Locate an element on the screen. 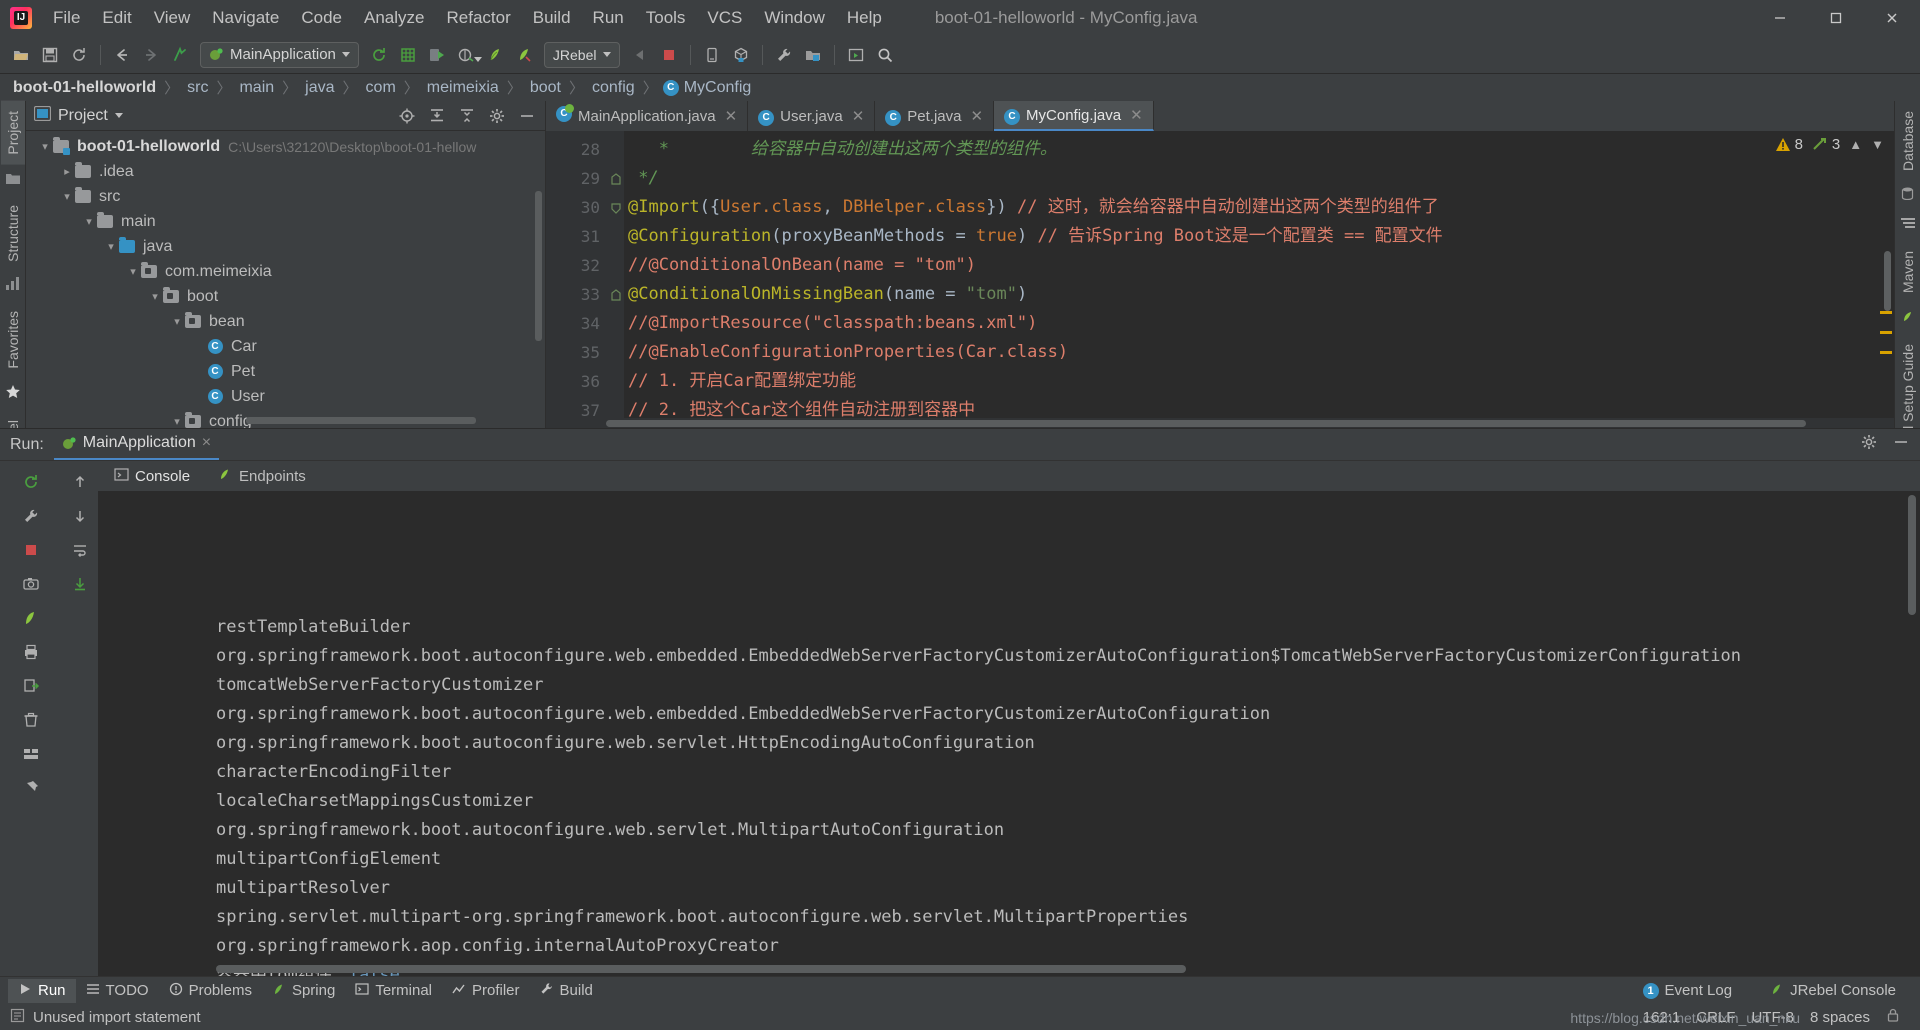 The width and height of the screenshot is (1920, 1030). scroll-up-icon is located at coordinates (80, 482).